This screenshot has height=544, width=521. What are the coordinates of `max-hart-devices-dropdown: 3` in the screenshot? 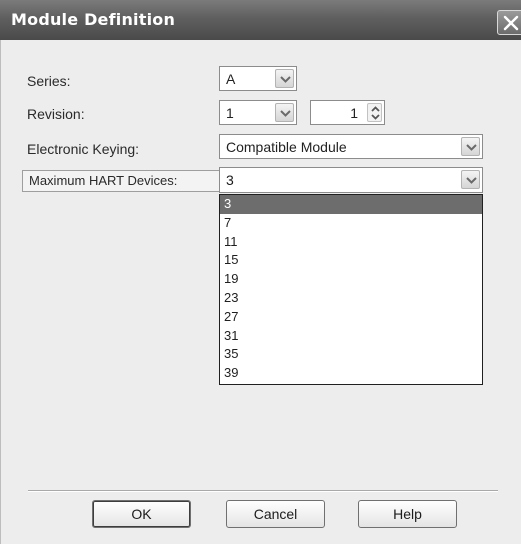 It's located at (351, 180).